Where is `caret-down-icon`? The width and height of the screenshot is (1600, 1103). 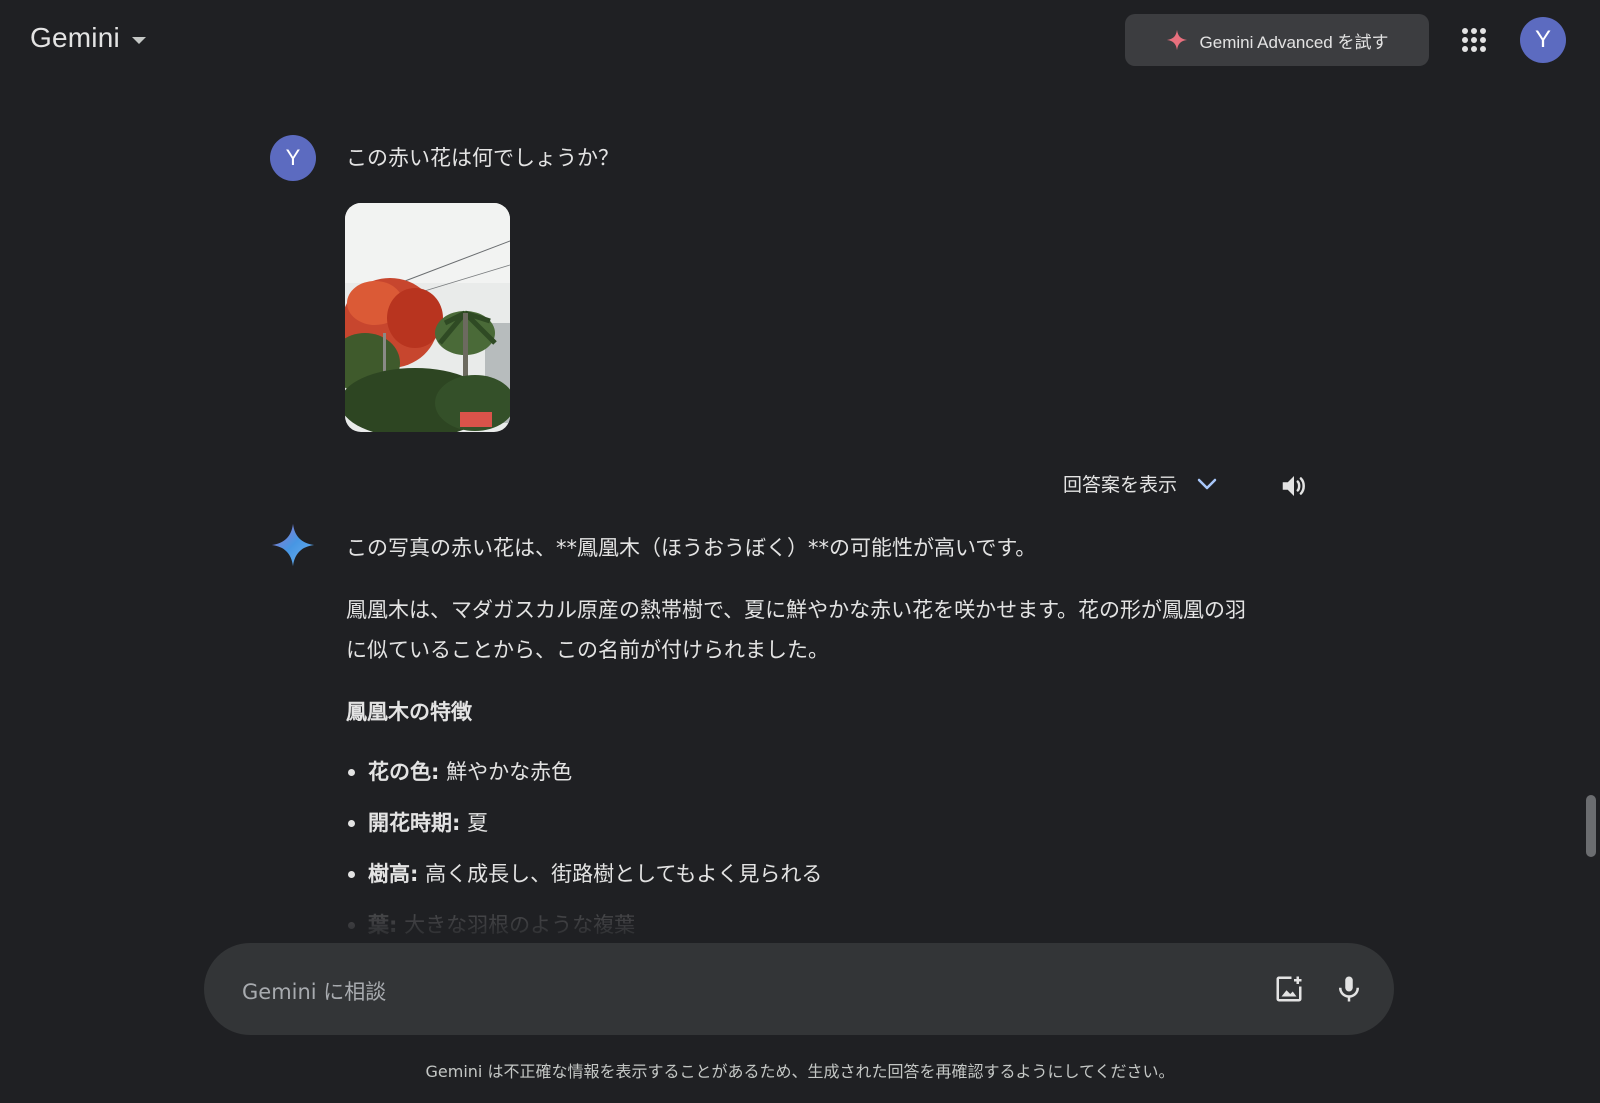 caret-down-icon is located at coordinates (138, 40).